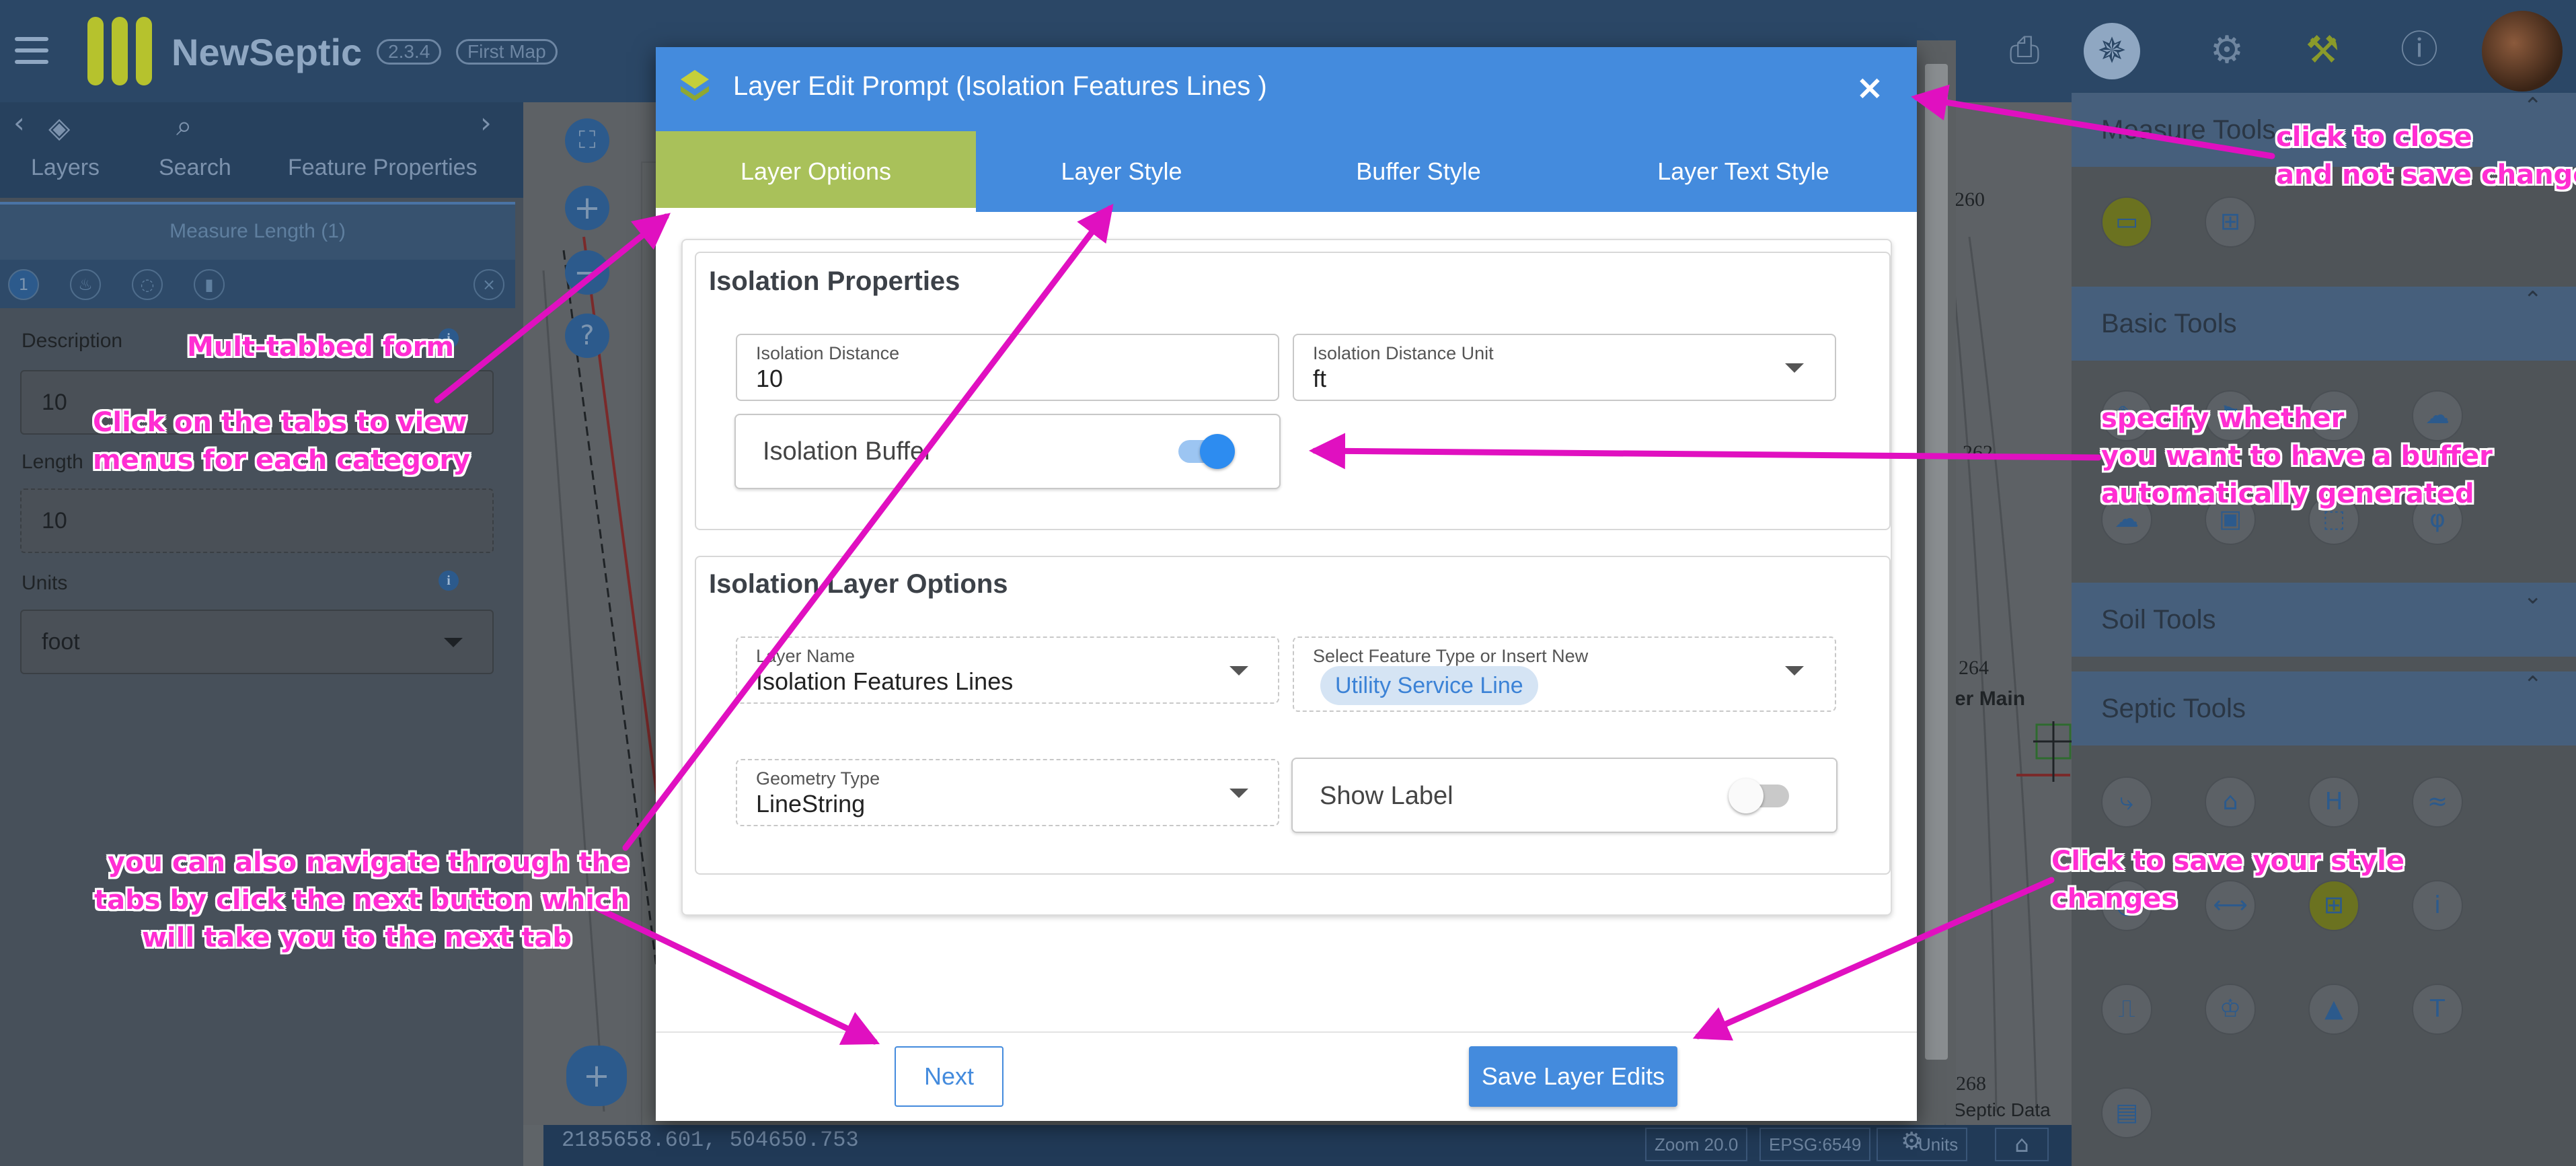 Image resolution: width=2576 pixels, height=1166 pixels. What do you see at coordinates (1286, 1032) in the screenshot?
I see `dialog-footer-divider` at bounding box center [1286, 1032].